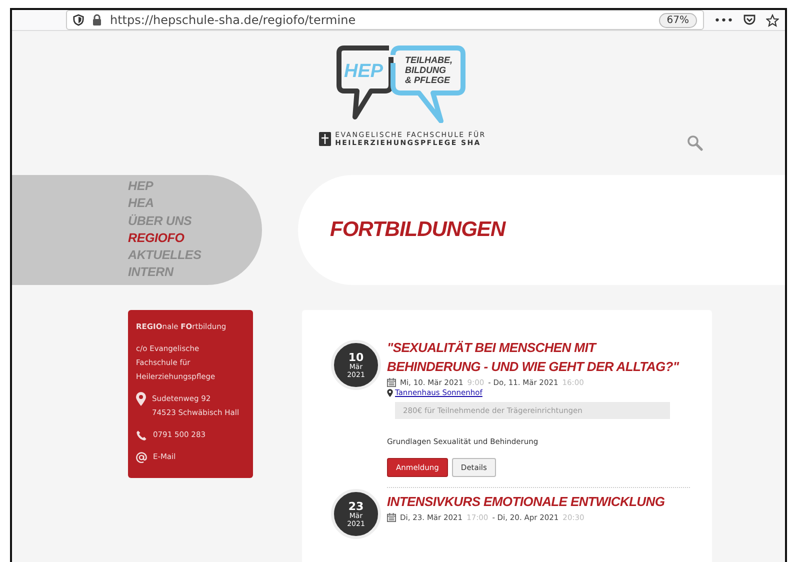  What do you see at coordinates (78, 20) in the screenshot?
I see `shield-icon` at bounding box center [78, 20].